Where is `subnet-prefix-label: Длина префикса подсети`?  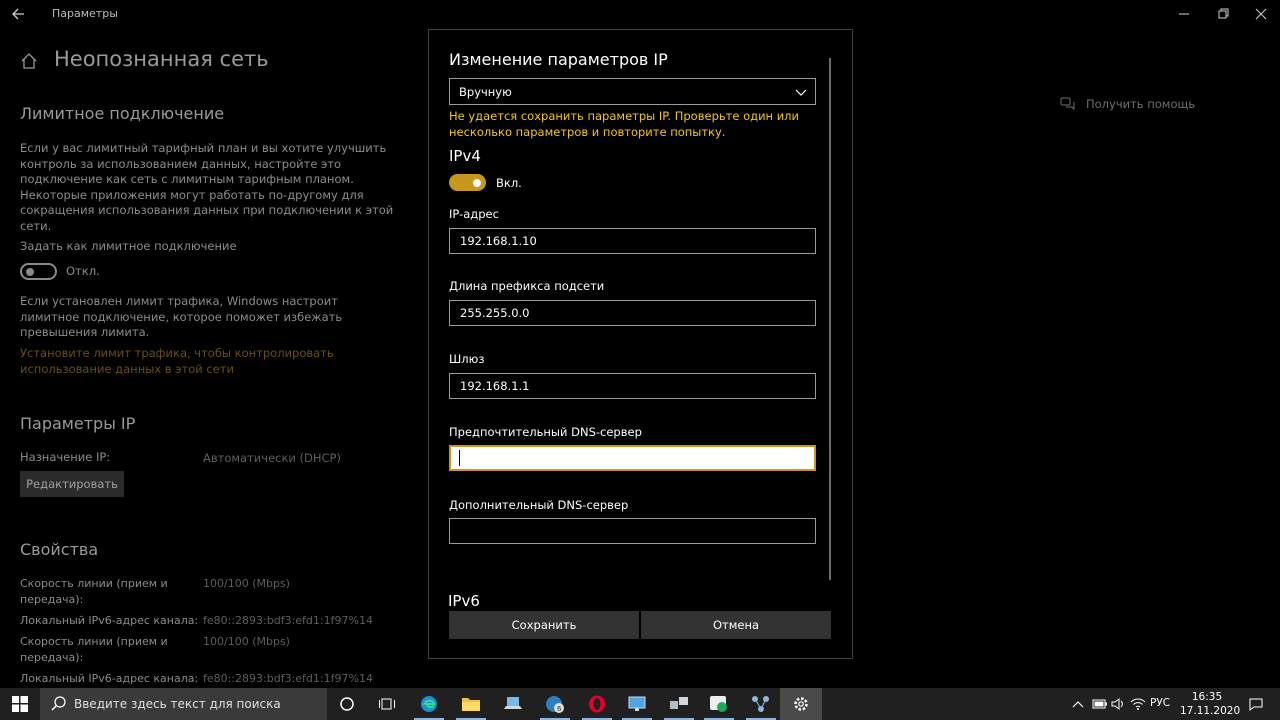
subnet-prefix-label: Длина префикса подсети is located at coordinates (527, 286).